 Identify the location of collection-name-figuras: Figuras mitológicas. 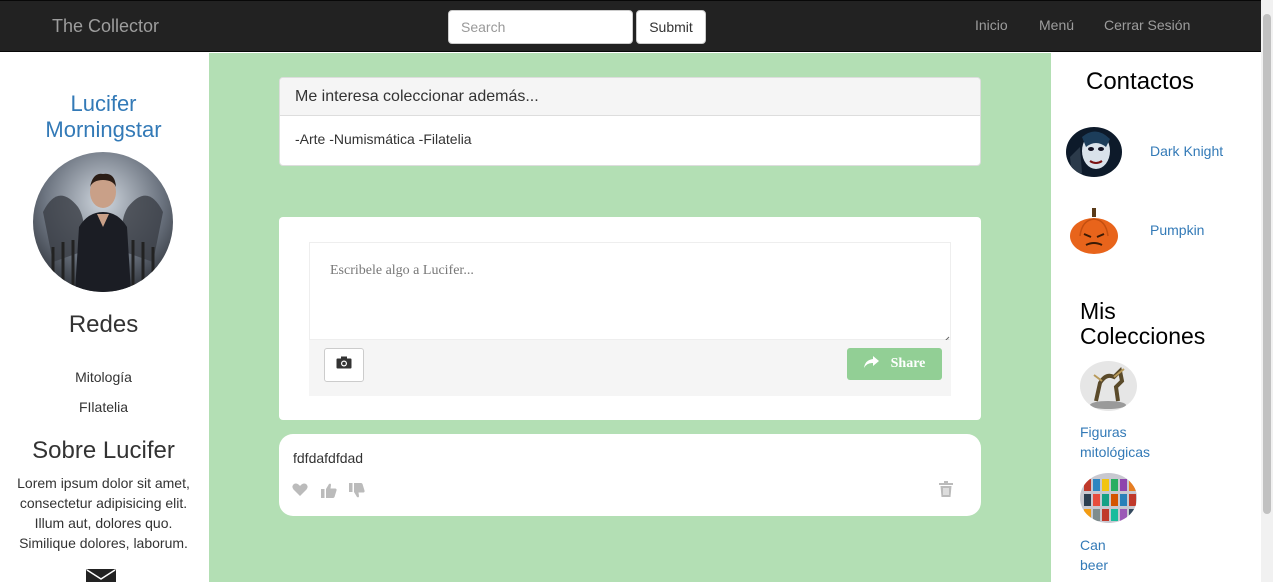
(1135, 442).